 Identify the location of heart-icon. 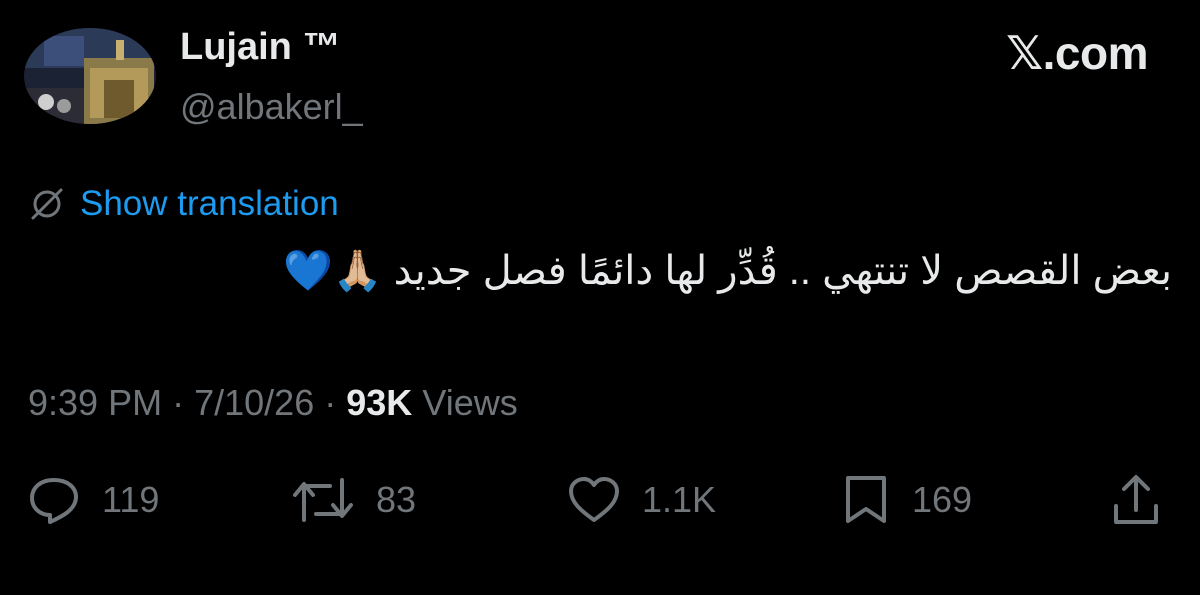
(594, 500).